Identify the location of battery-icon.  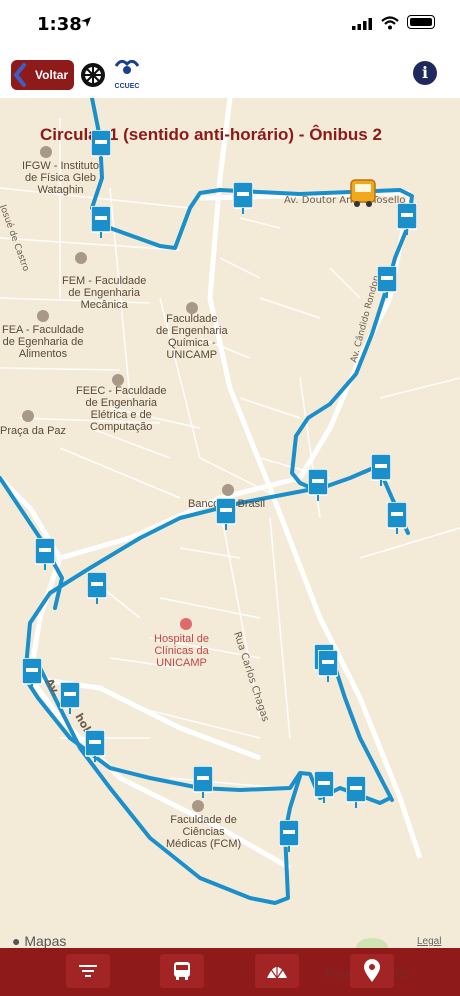
(421, 22).